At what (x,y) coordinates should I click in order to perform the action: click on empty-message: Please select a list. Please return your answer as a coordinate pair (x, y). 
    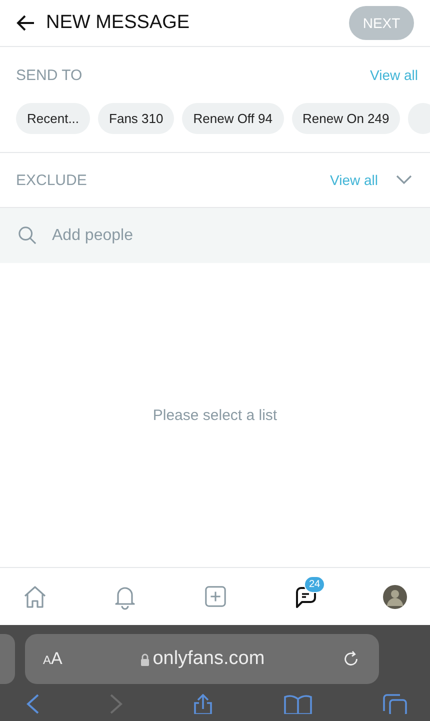
    Looking at the image, I should click on (215, 415).